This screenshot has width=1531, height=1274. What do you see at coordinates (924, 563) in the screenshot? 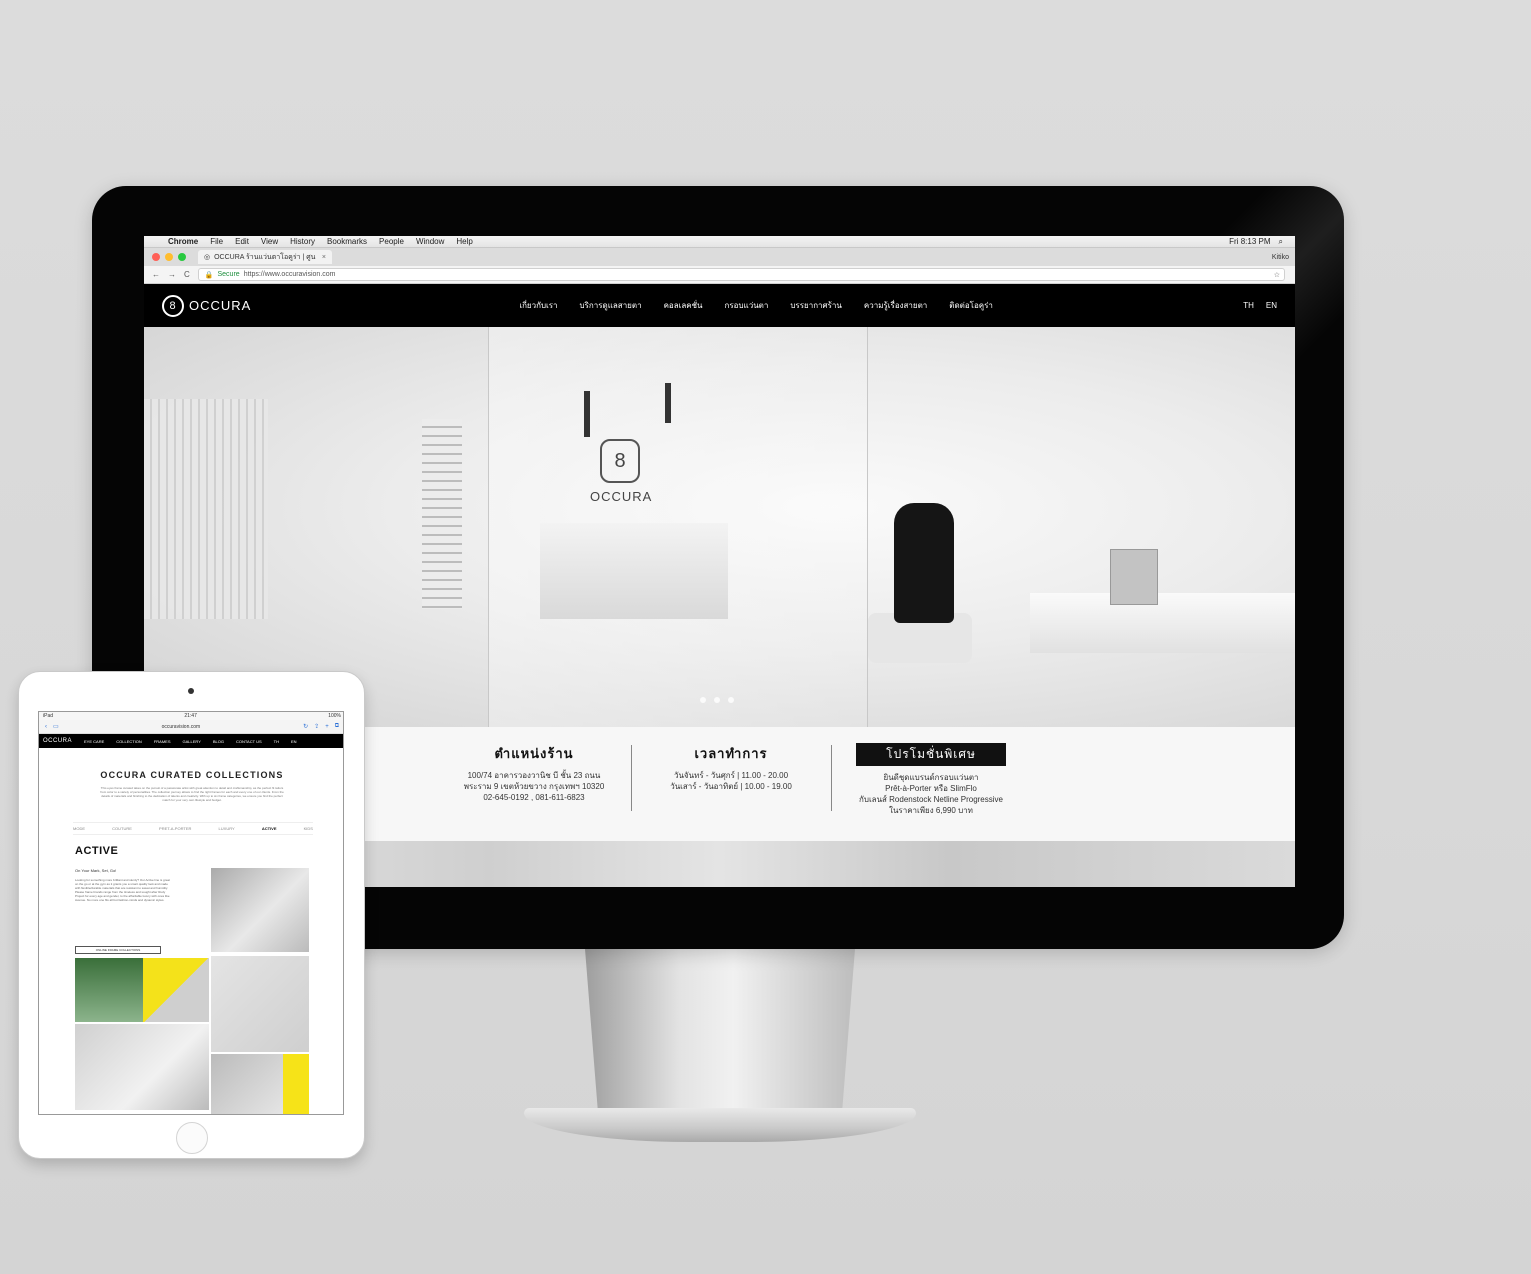
I see `exam-chair` at bounding box center [924, 563].